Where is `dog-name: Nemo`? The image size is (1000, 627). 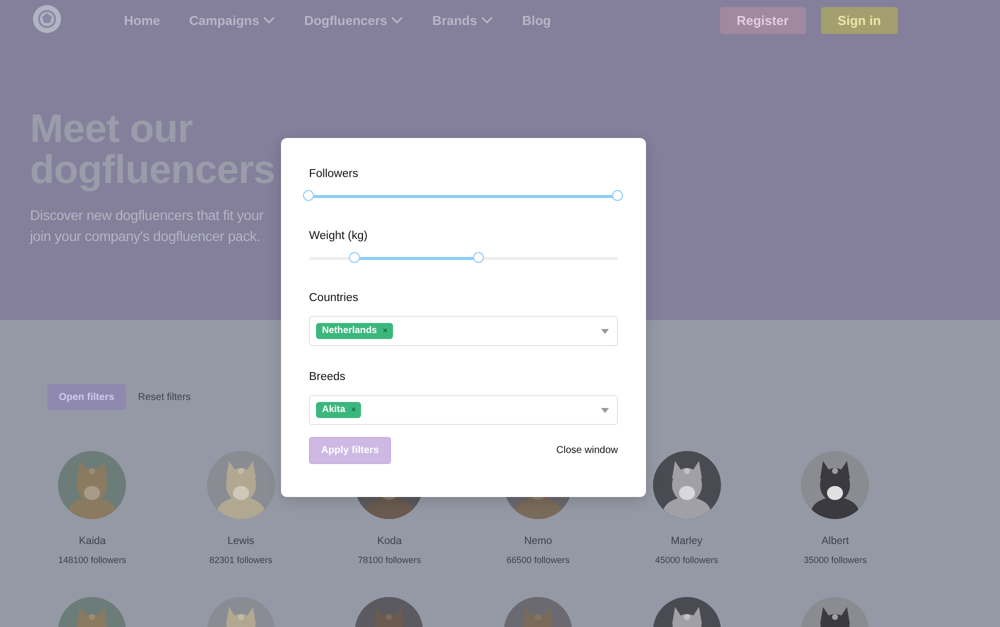 dog-name: Nemo is located at coordinates (538, 541).